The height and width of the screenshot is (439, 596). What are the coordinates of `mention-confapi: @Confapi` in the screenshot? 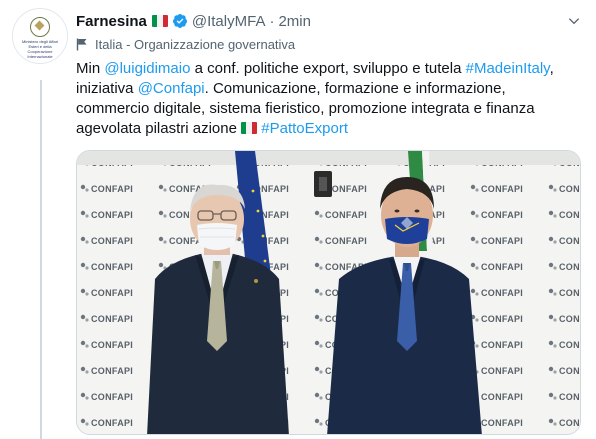 It's located at (171, 88).